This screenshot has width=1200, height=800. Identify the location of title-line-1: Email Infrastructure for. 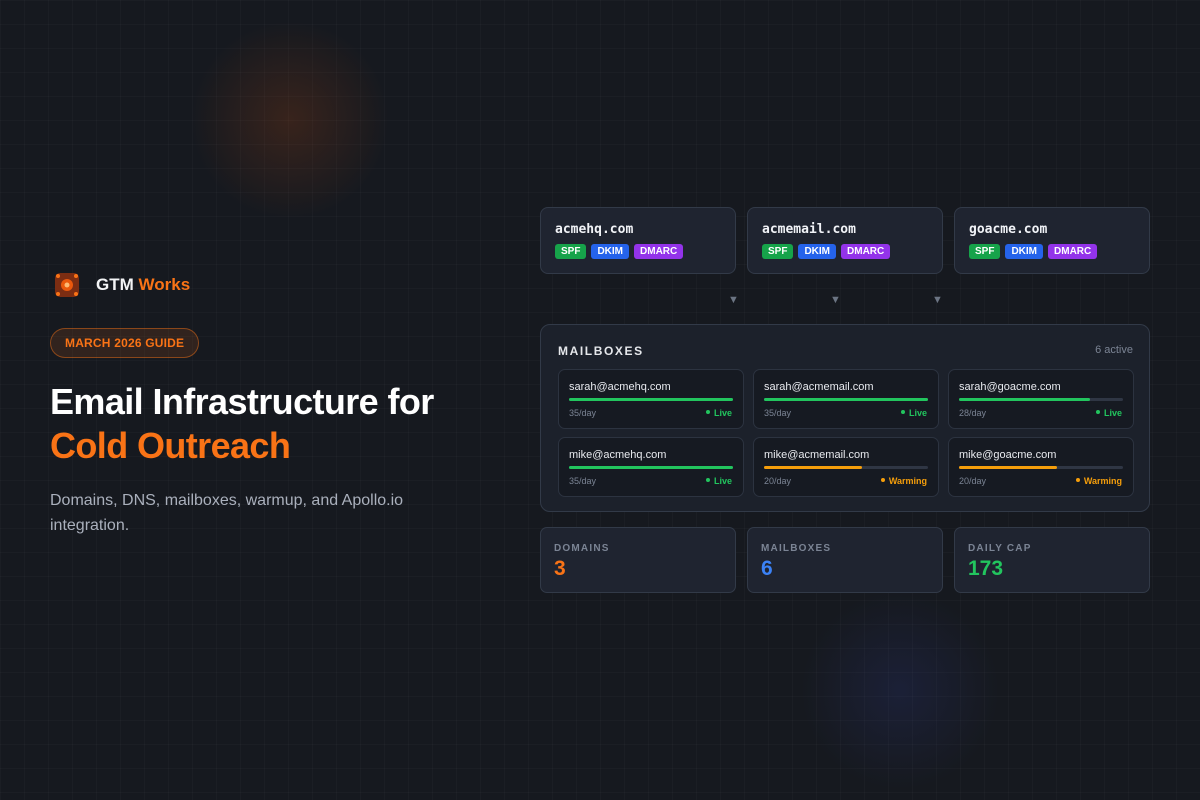
(242, 401).